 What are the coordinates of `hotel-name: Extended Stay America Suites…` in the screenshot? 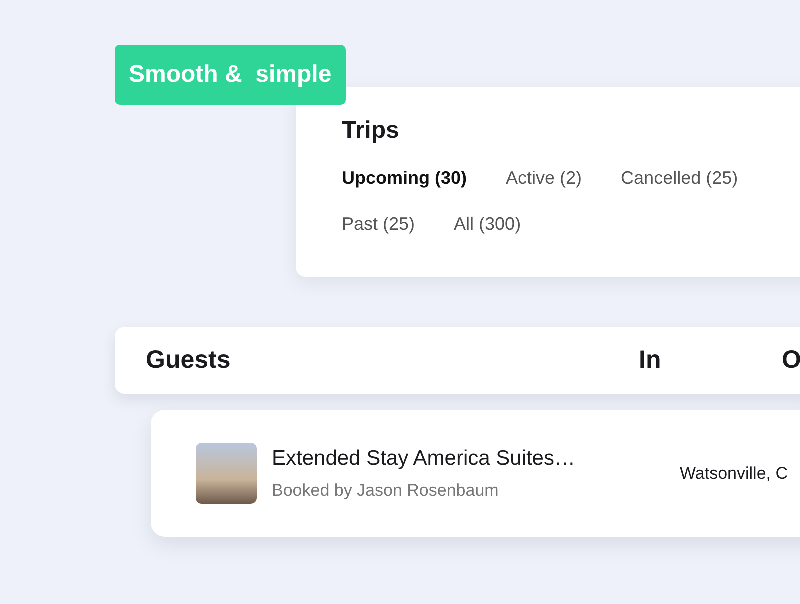 It's located at (424, 458).